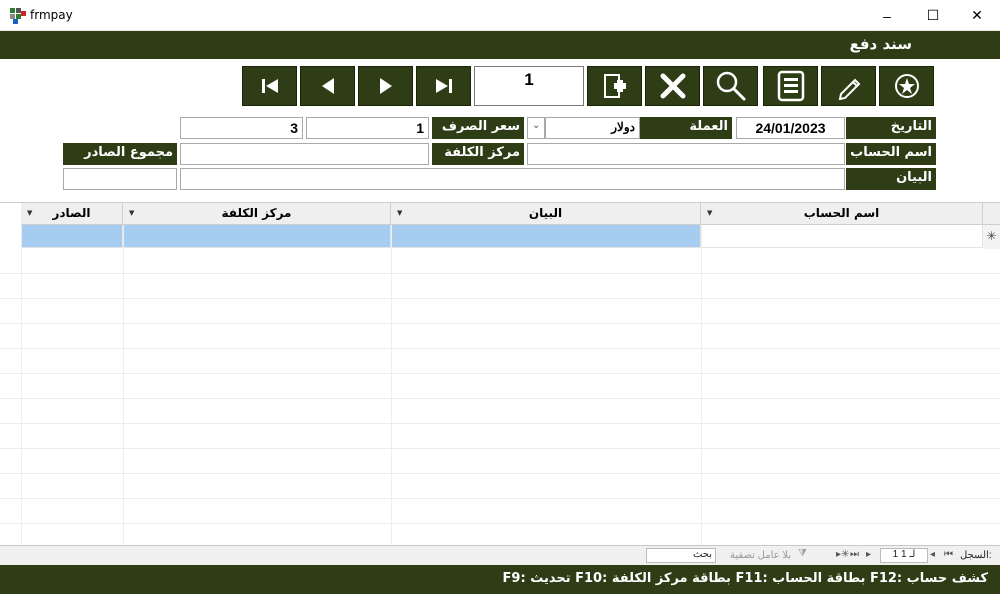 Image resolution: width=1000 pixels, height=594 pixels. I want to click on column-header-cost-center: مركز الكلفة ▼, so click(257, 214).